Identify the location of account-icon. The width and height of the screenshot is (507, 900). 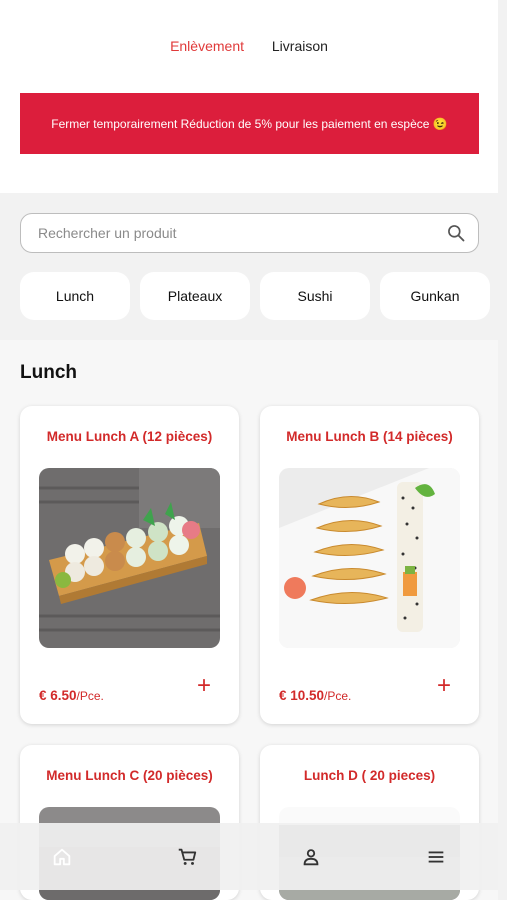
(311, 856).